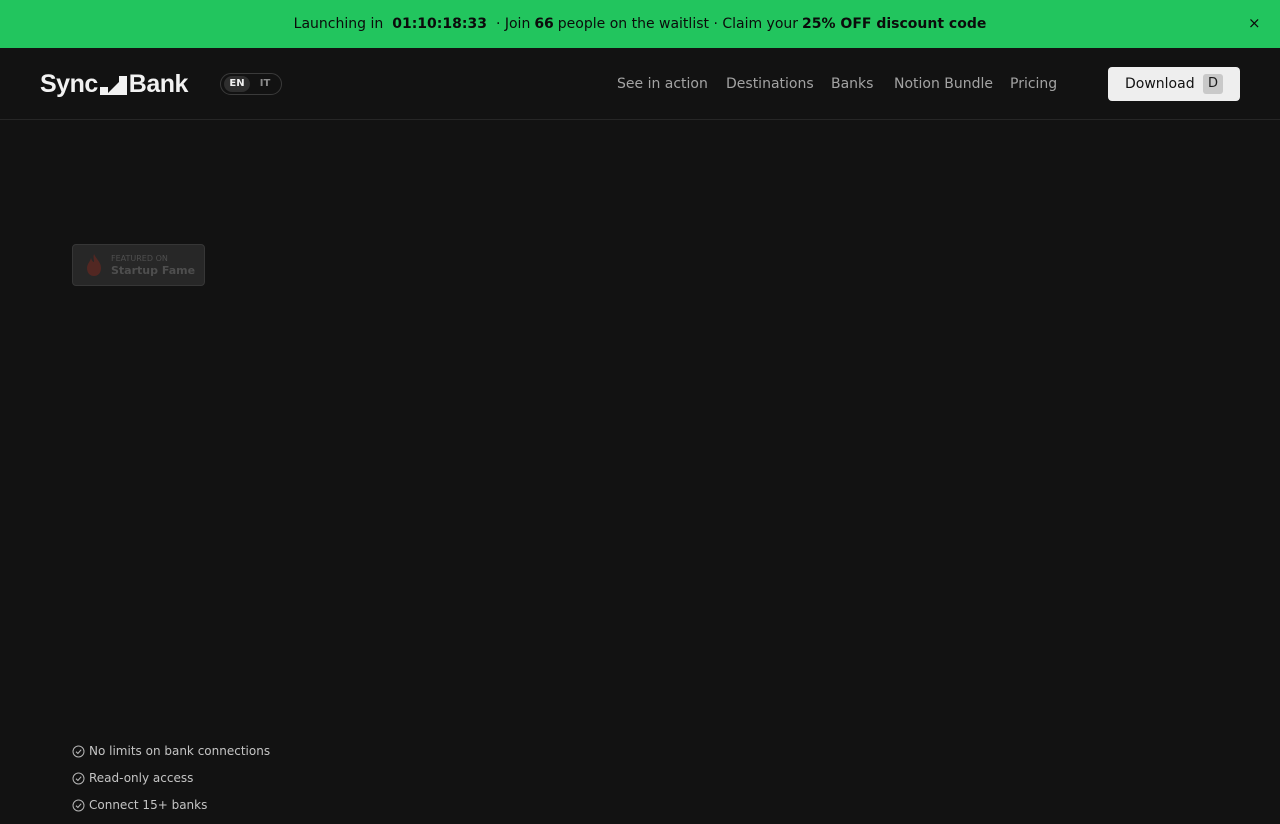 The image size is (1280, 824). What do you see at coordinates (141, 778) in the screenshot?
I see `feature-text: Read-only access` at bounding box center [141, 778].